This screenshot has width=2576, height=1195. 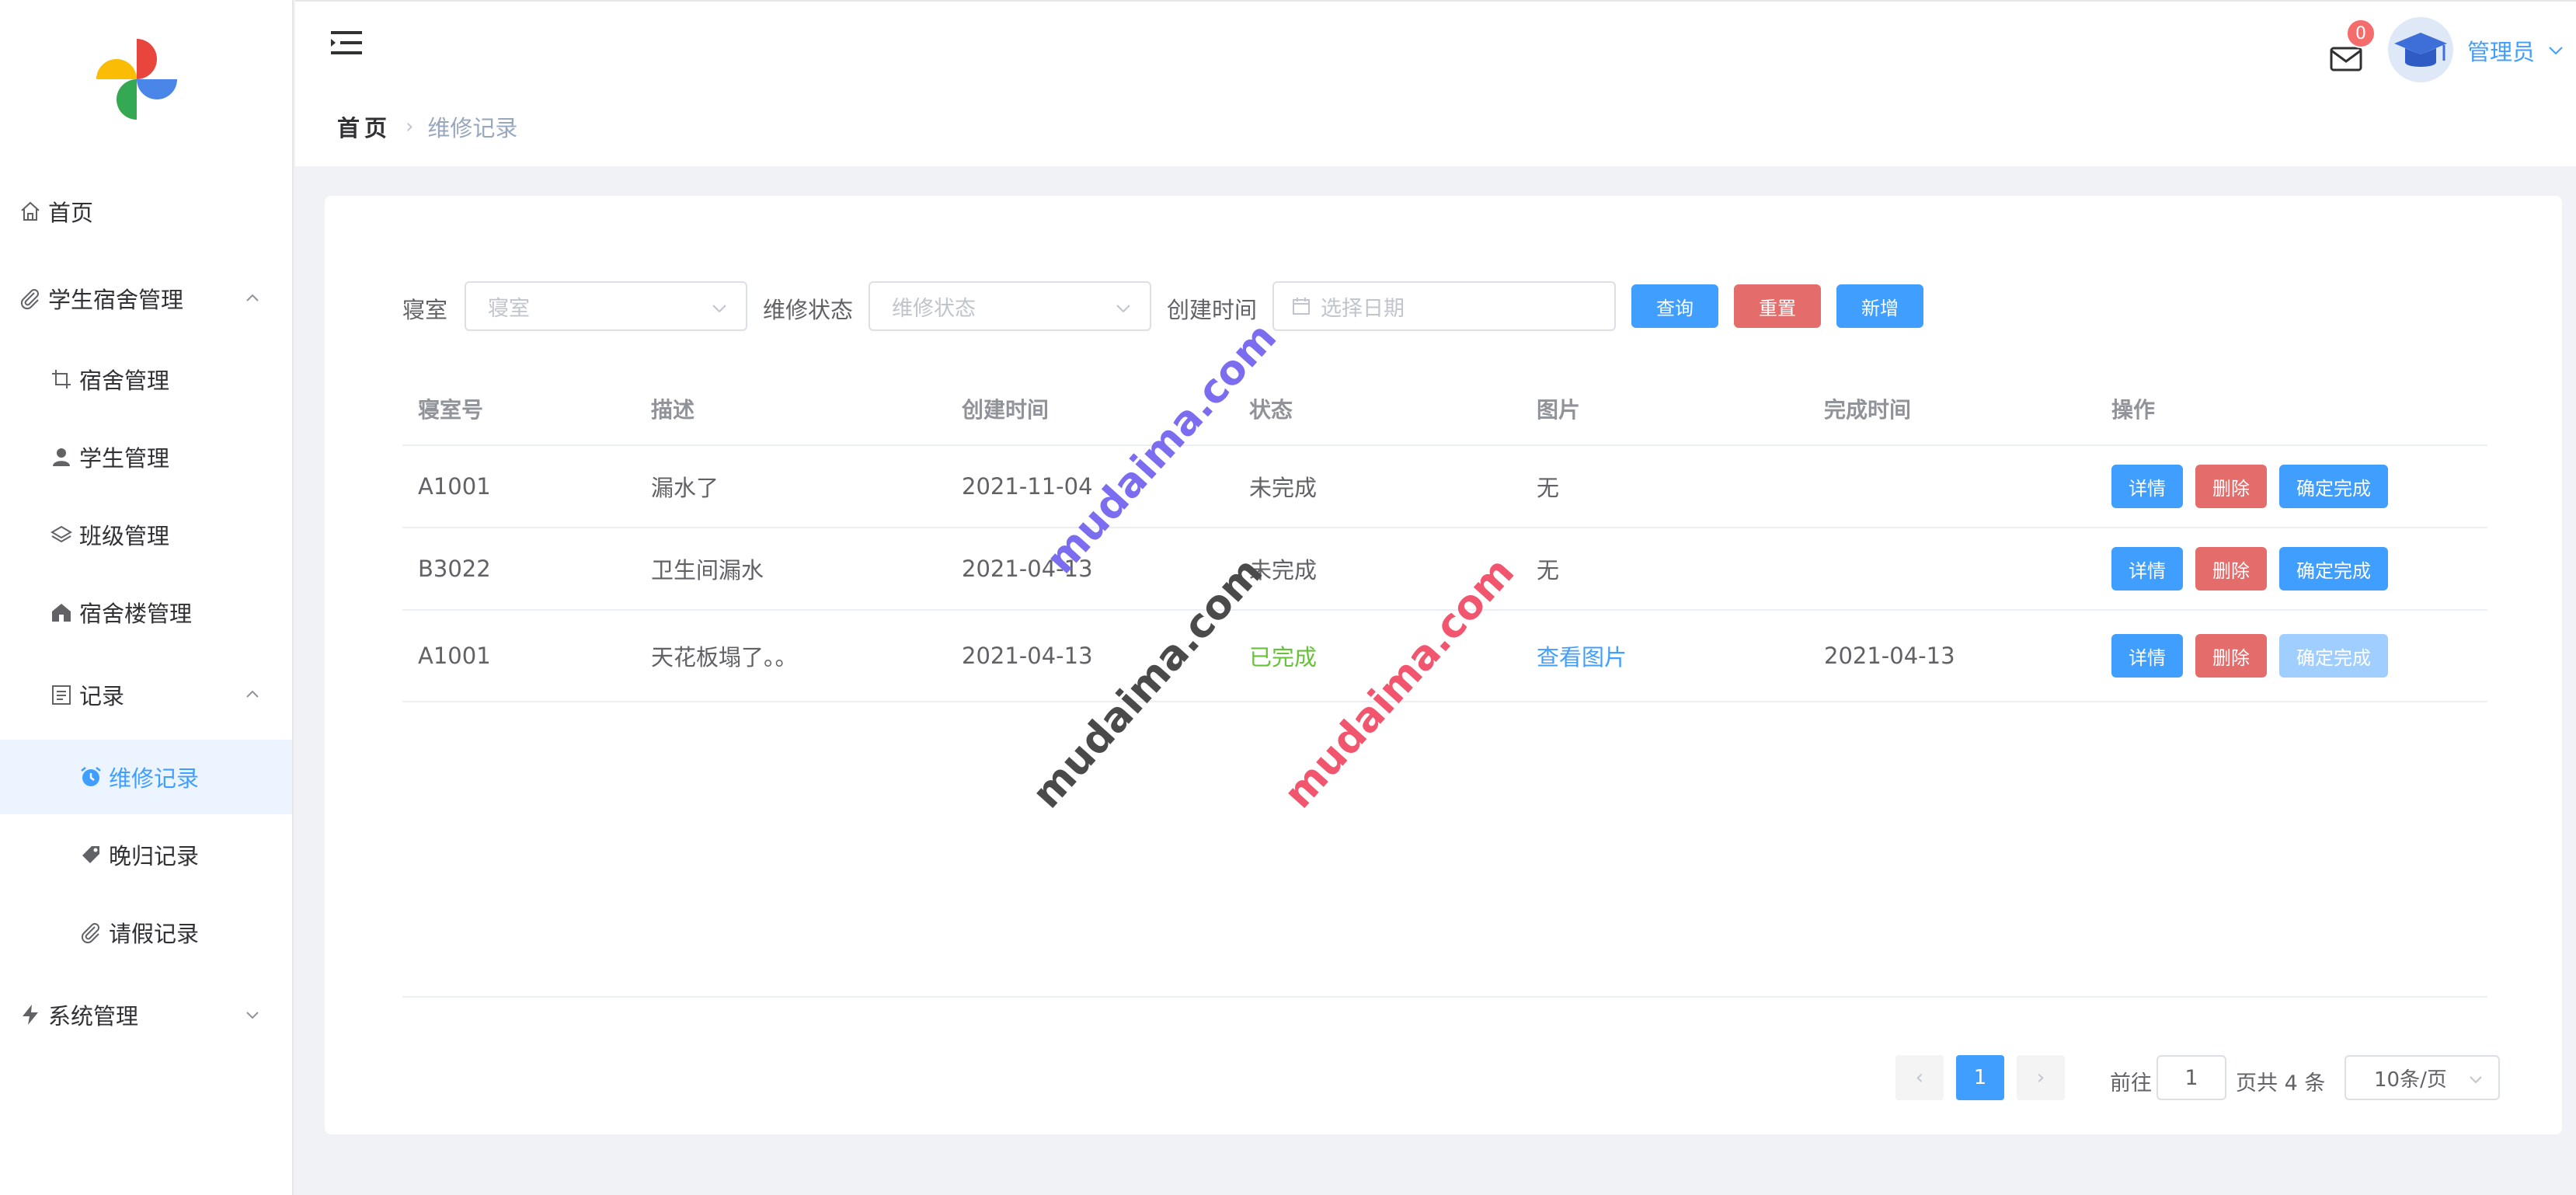 I want to click on goto-label: 前往, so click(x=2131, y=1083).